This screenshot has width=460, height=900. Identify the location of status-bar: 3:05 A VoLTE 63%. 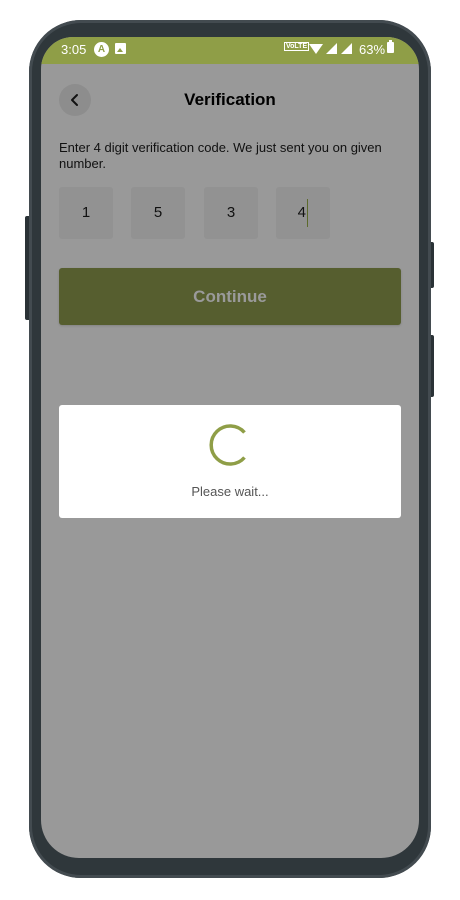
(230, 50).